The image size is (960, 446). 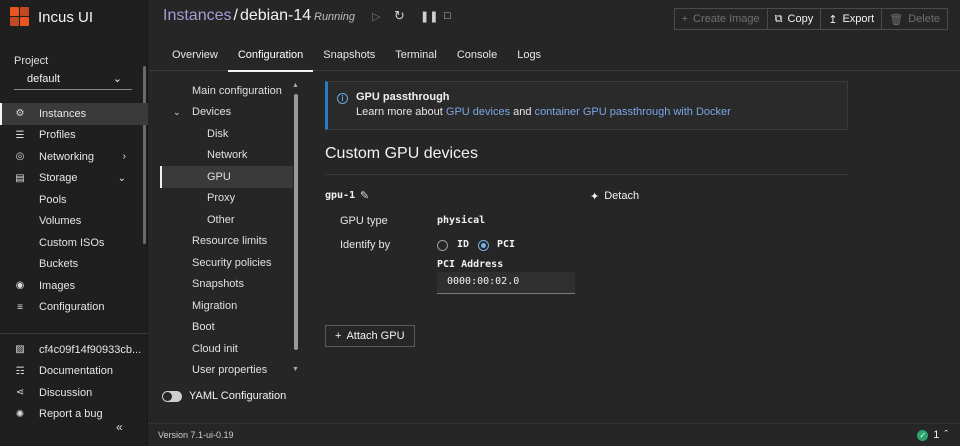 I want to click on edit-name-icon: ✎, so click(x=364, y=195).